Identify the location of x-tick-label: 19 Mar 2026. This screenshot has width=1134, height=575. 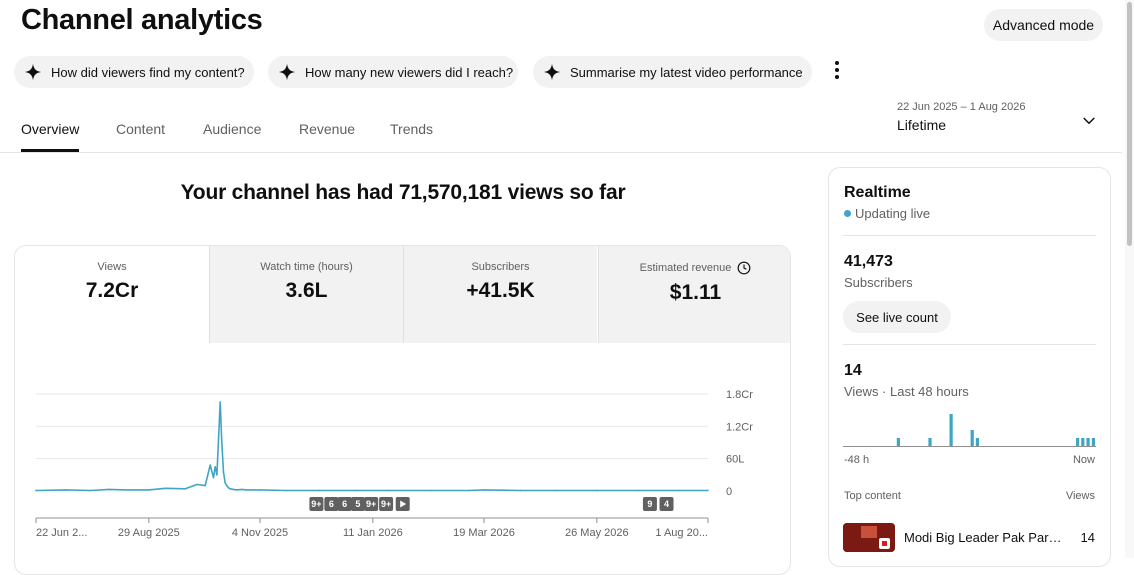
(484, 533).